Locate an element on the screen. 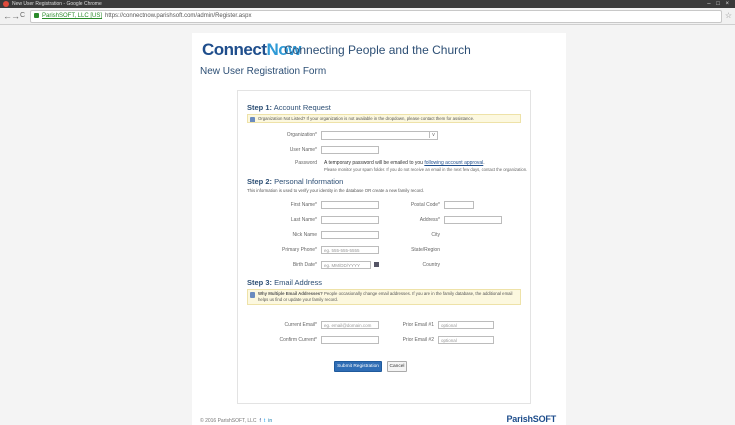 This screenshot has width=735, height=425. organization-label: Organization* is located at coordinates (301, 135).